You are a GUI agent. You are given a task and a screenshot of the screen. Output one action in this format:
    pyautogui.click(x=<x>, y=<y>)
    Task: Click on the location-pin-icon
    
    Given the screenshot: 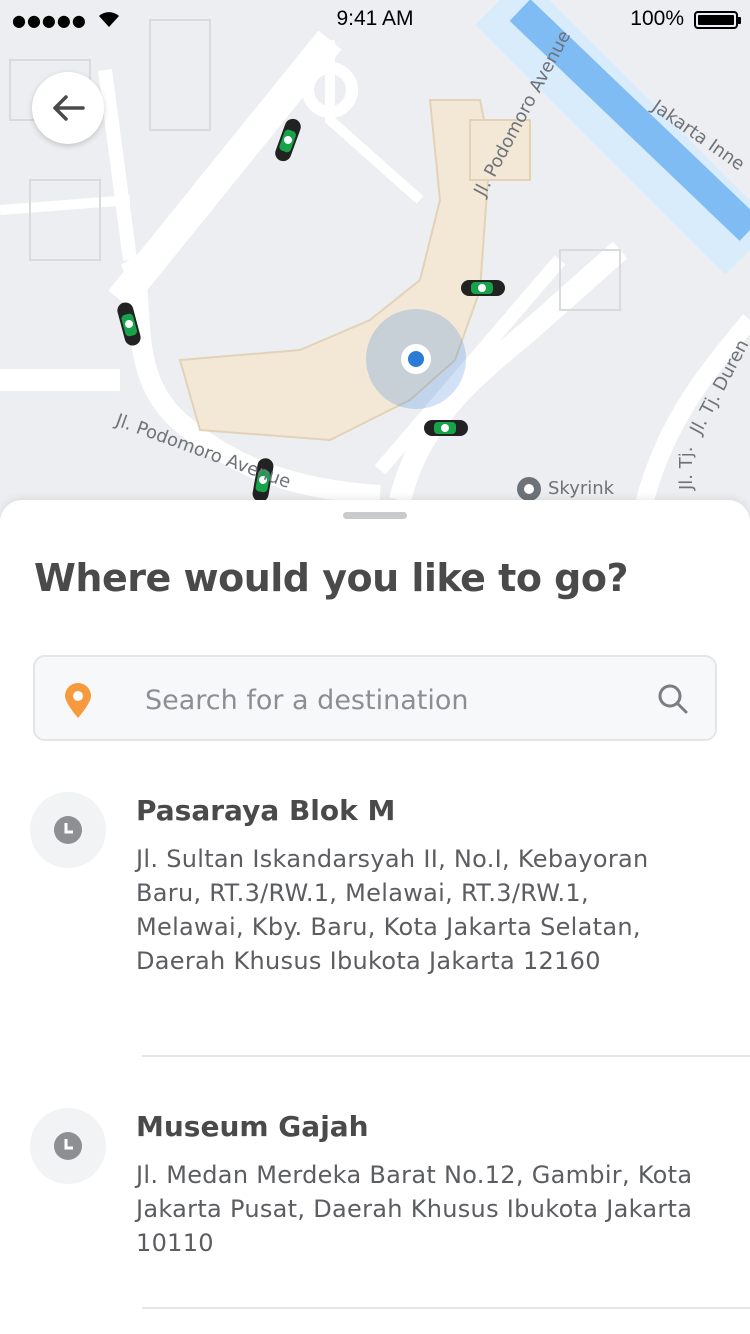 What is the action you would take?
    pyautogui.click(x=78, y=700)
    